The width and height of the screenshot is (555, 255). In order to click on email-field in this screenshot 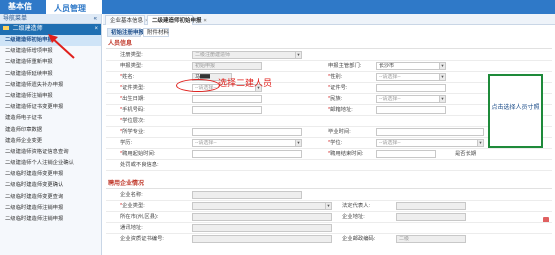, I will do `click(411, 110)`.